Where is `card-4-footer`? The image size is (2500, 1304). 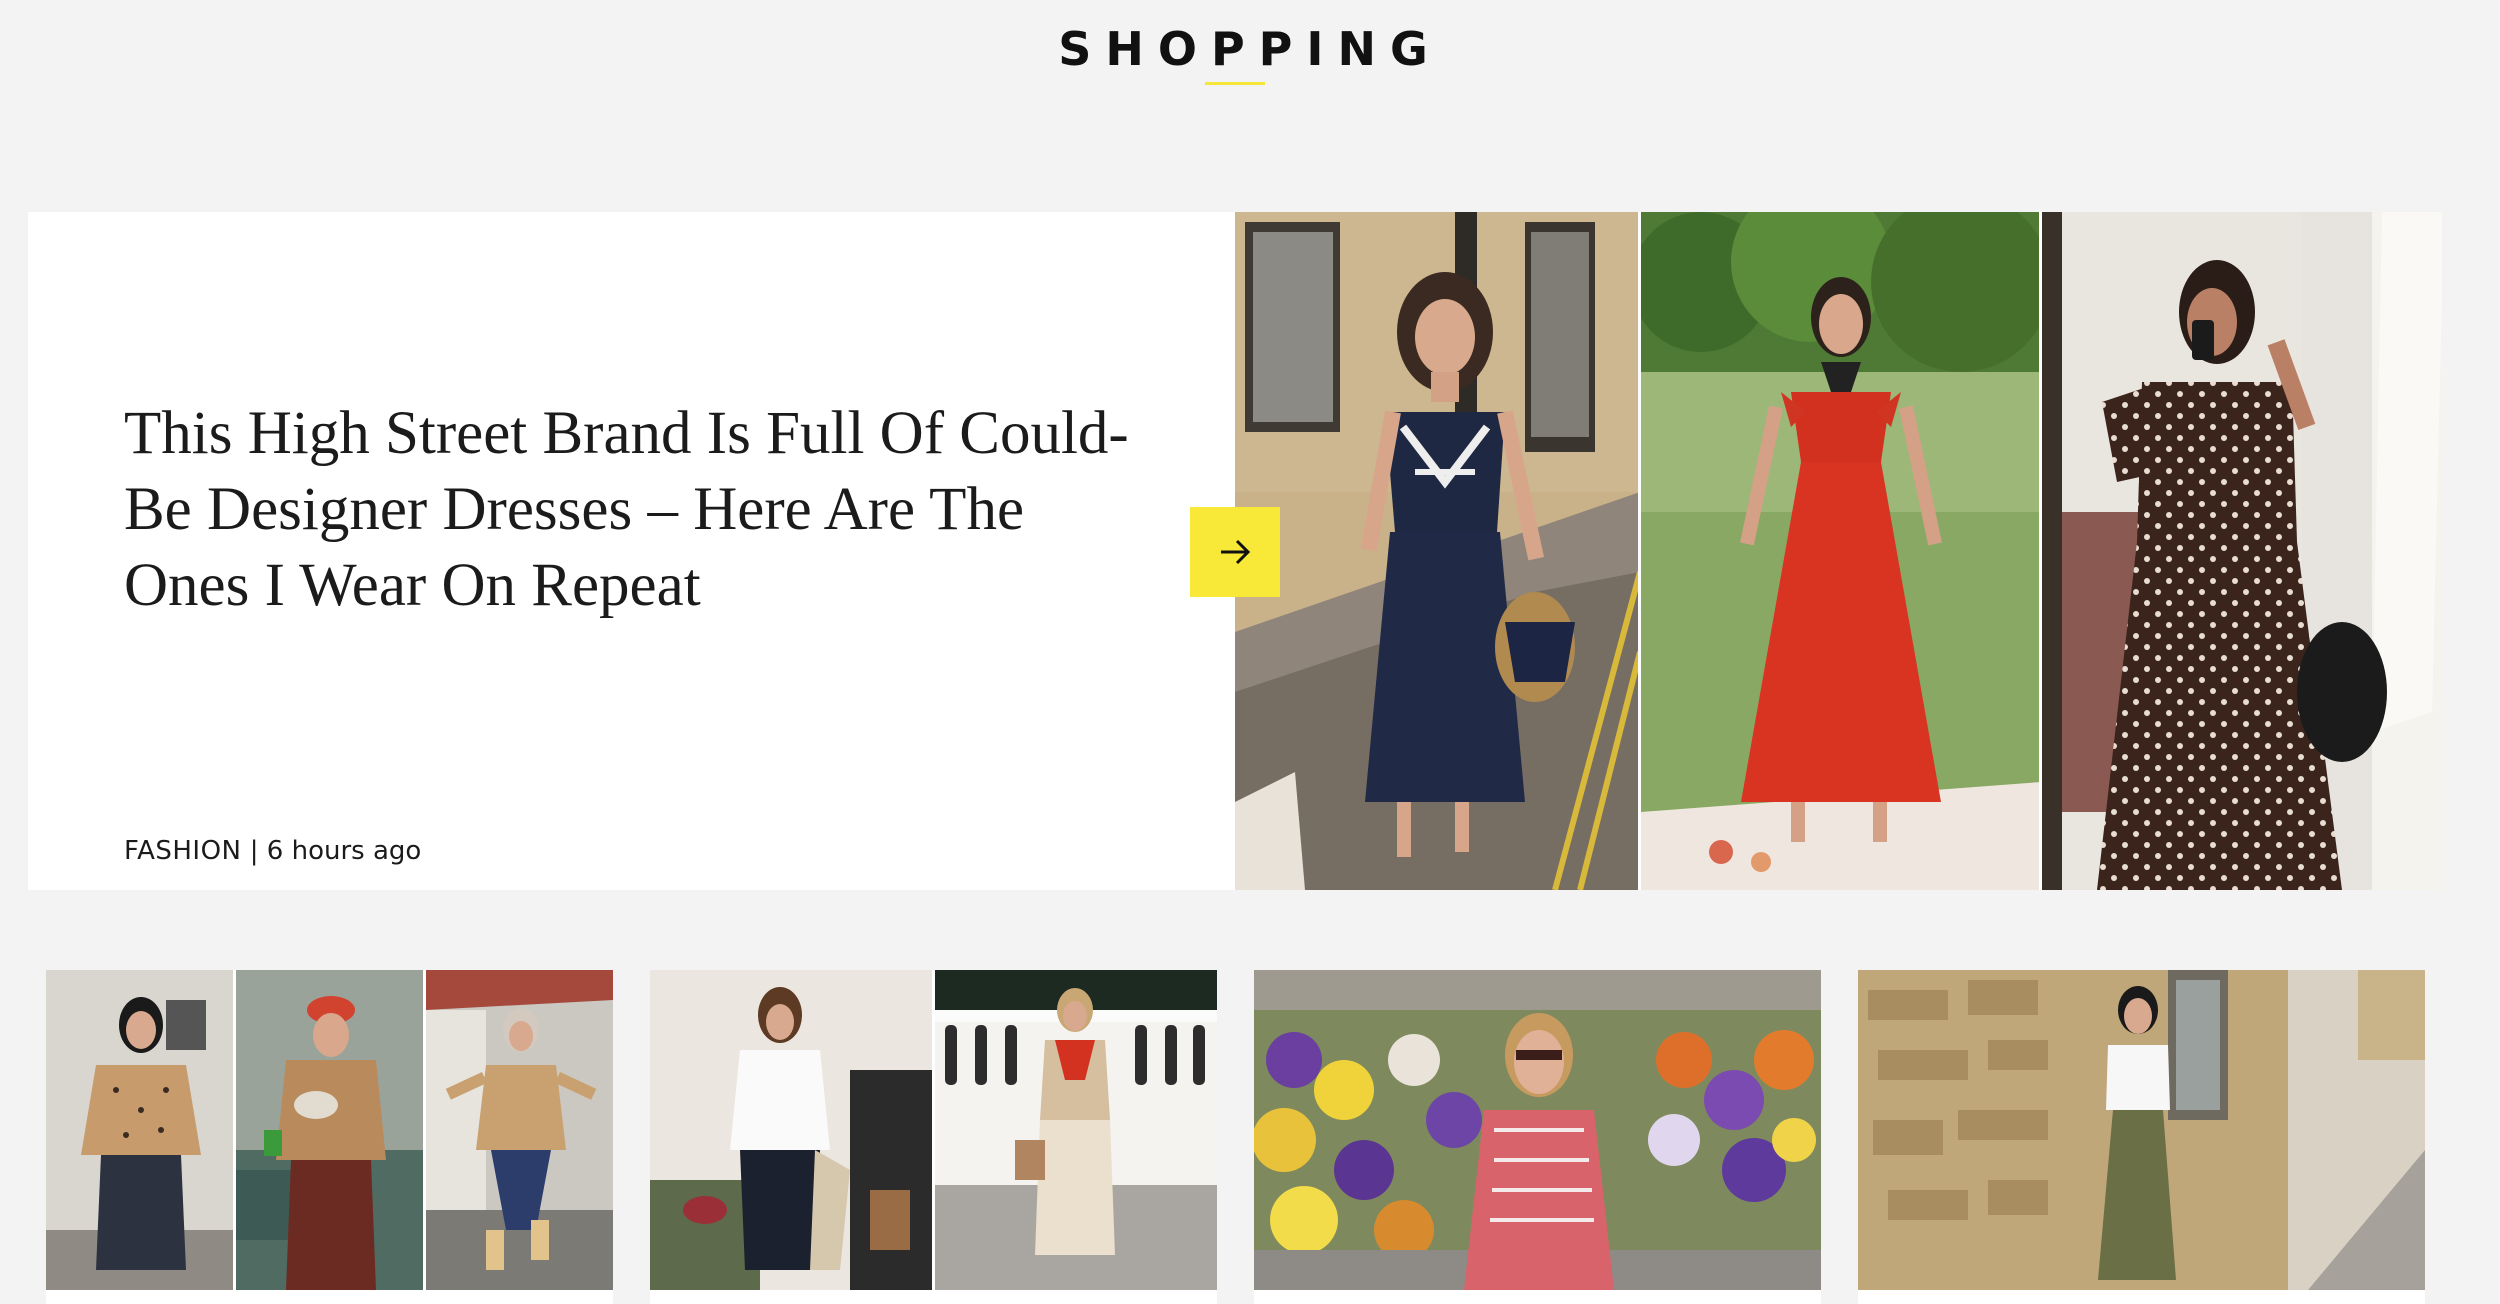
card-4-footer is located at coordinates (2141, 1297).